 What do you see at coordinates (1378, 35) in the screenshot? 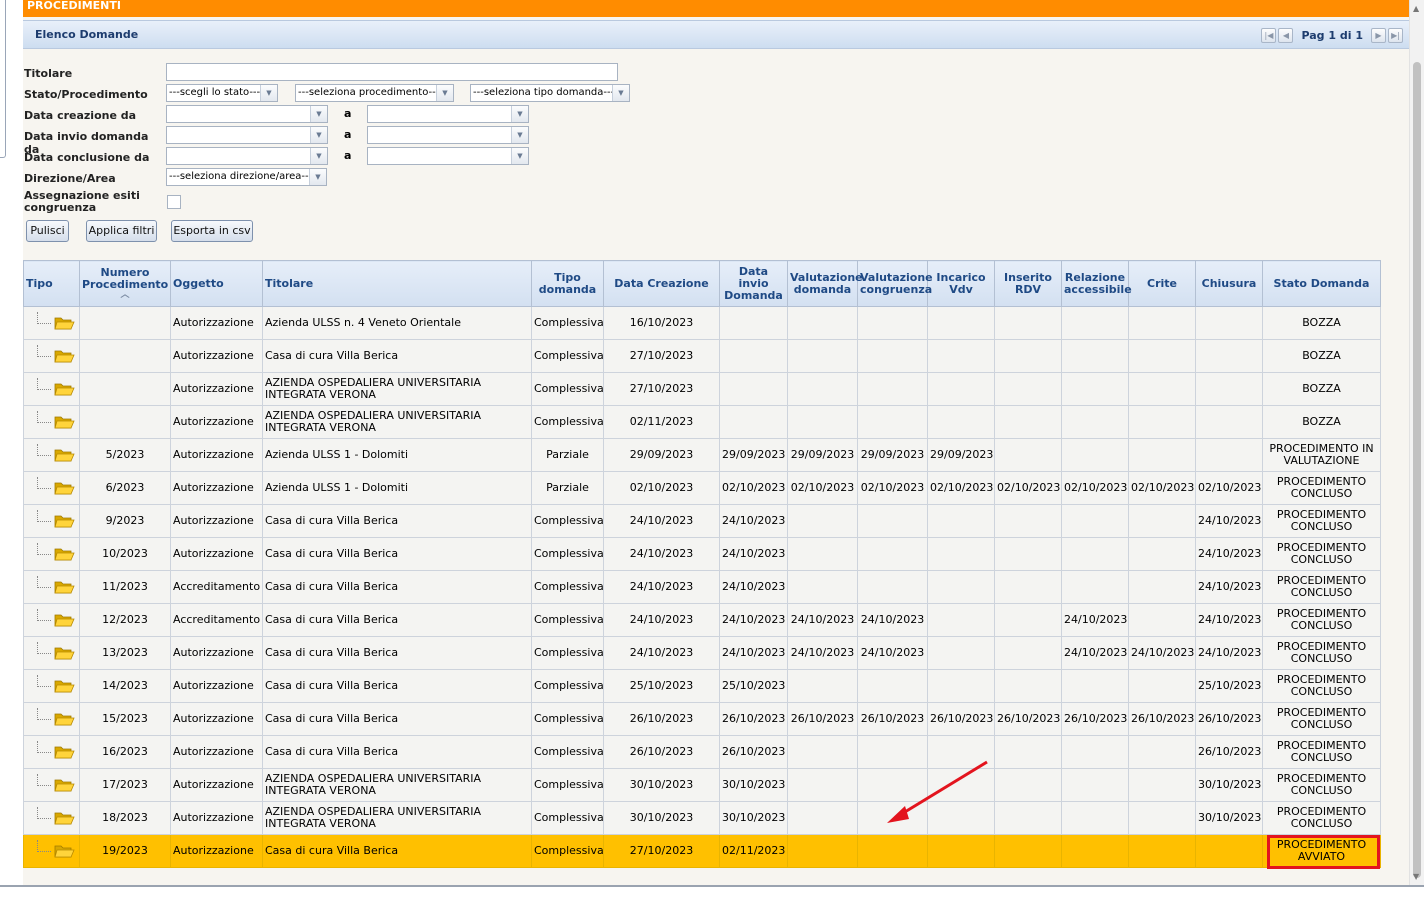
I see `next-page-icon: ▶` at bounding box center [1378, 35].